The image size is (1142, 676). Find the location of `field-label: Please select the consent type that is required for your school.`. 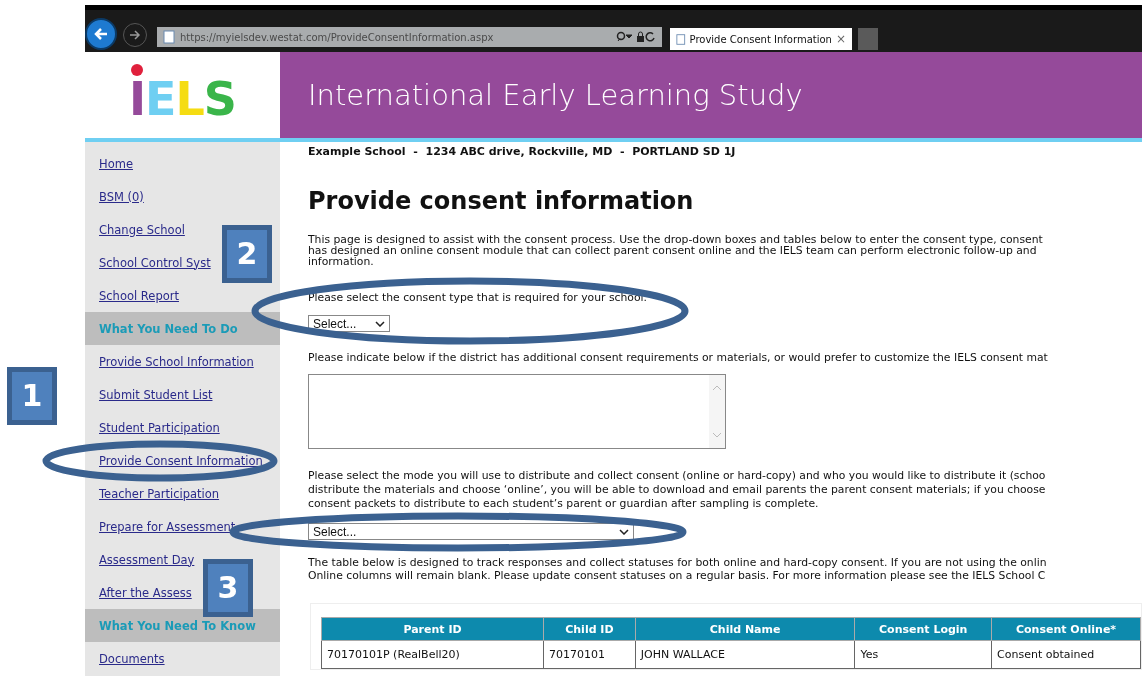

field-label: Please select the consent type that is required for your school. is located at coordinates (478, 297).